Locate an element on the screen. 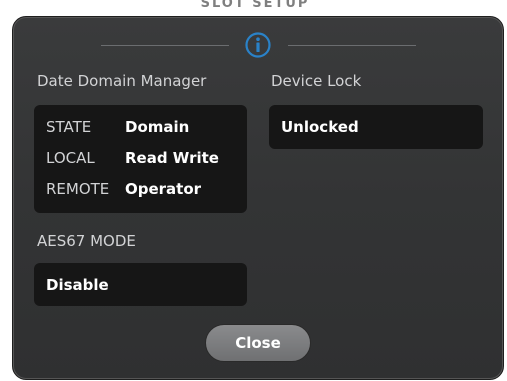  local-key: LOCAL is located at coordinates (70, 158).